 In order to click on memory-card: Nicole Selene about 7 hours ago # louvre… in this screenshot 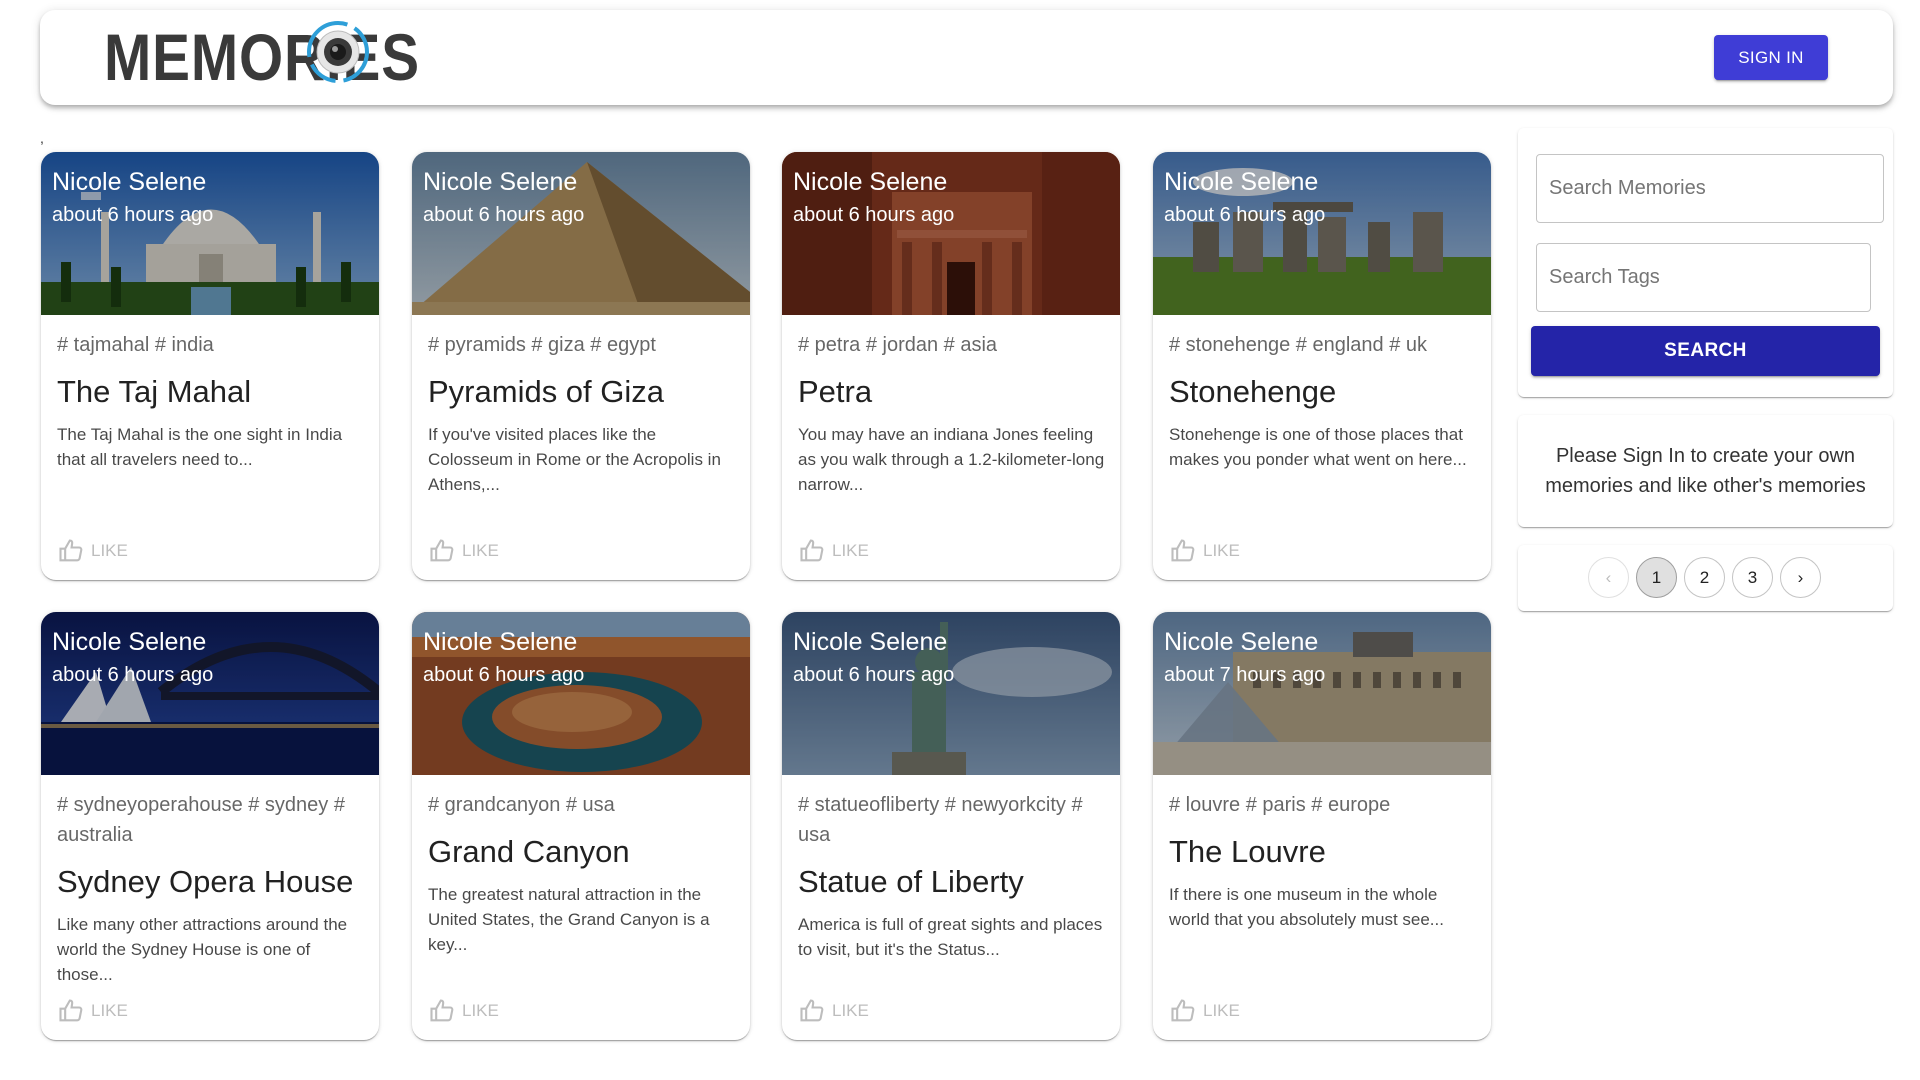, I will do `click(1322, 826)`.